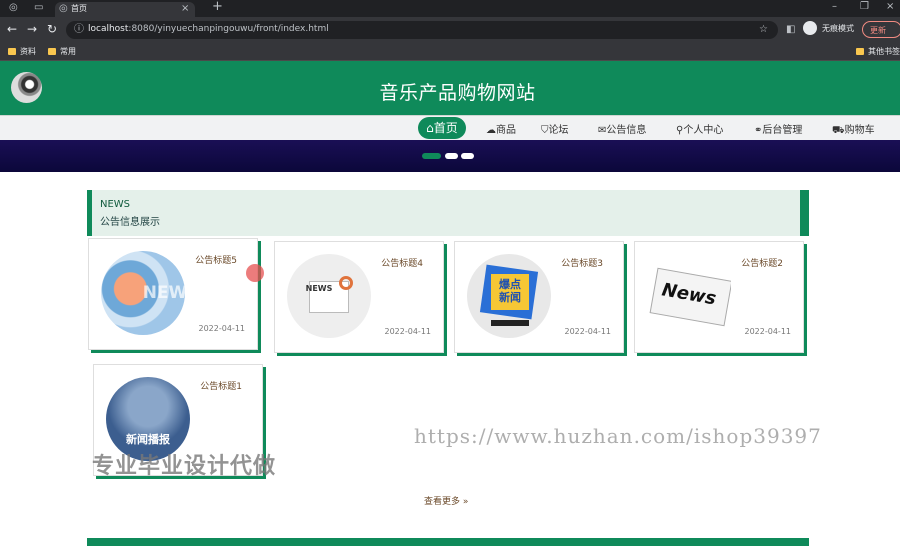 The image size is (900, 546). I want to click on nav-item-cart: ⛟购物车, so click(853, 129).